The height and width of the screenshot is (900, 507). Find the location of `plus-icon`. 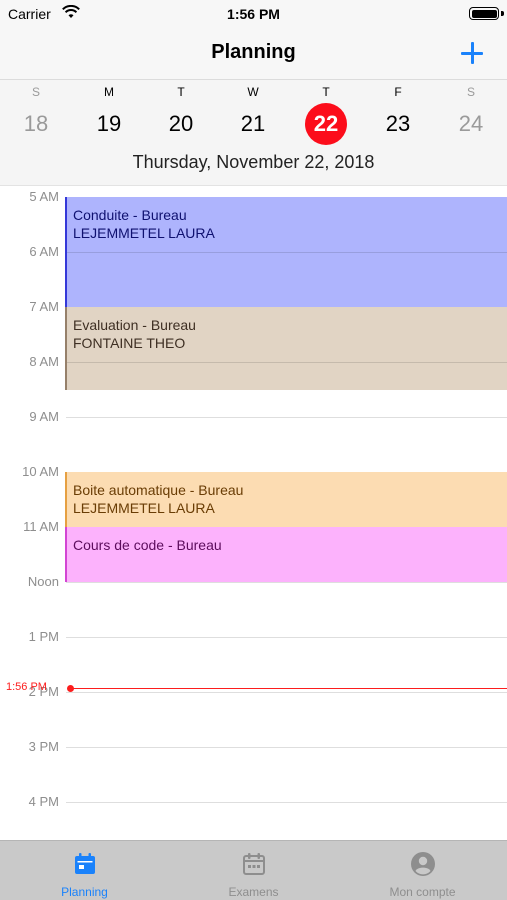

plus-icon is located at coordinates (472, 53).